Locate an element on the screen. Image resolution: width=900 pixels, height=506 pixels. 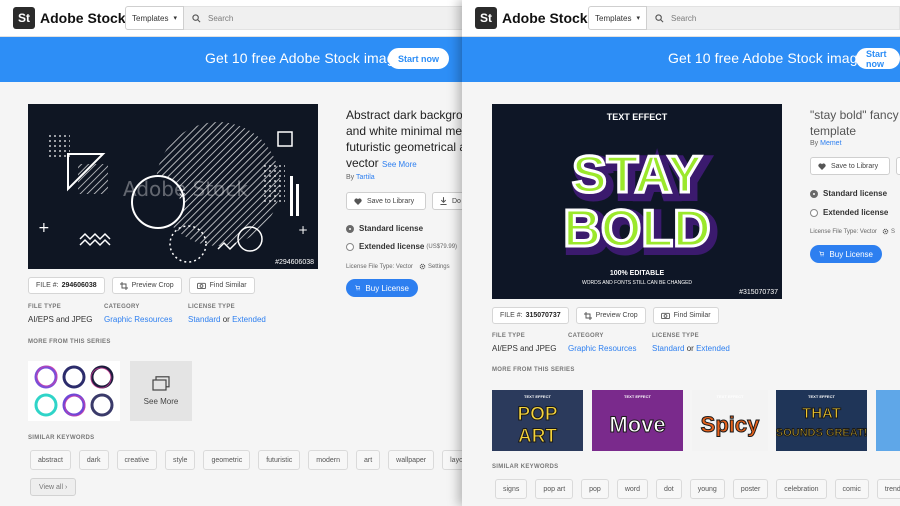
crop-icon is located at coordinates (123, 285).